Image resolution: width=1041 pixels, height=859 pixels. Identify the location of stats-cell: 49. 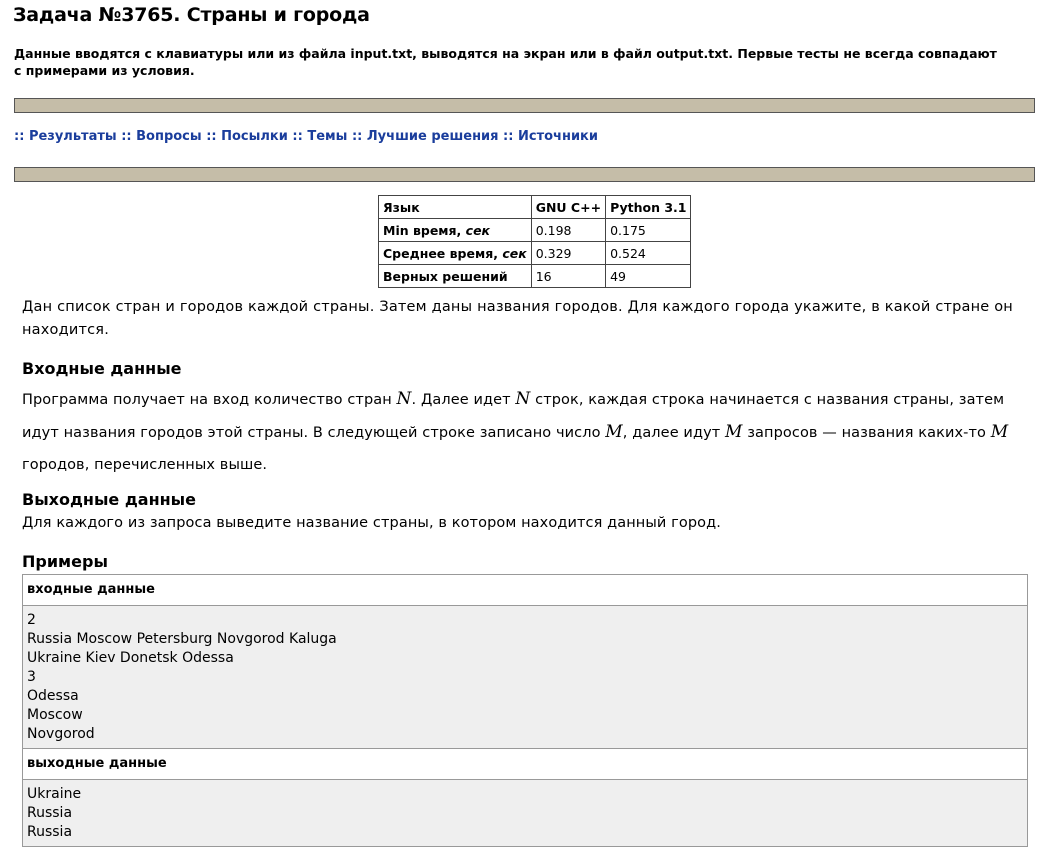
(648, 276).